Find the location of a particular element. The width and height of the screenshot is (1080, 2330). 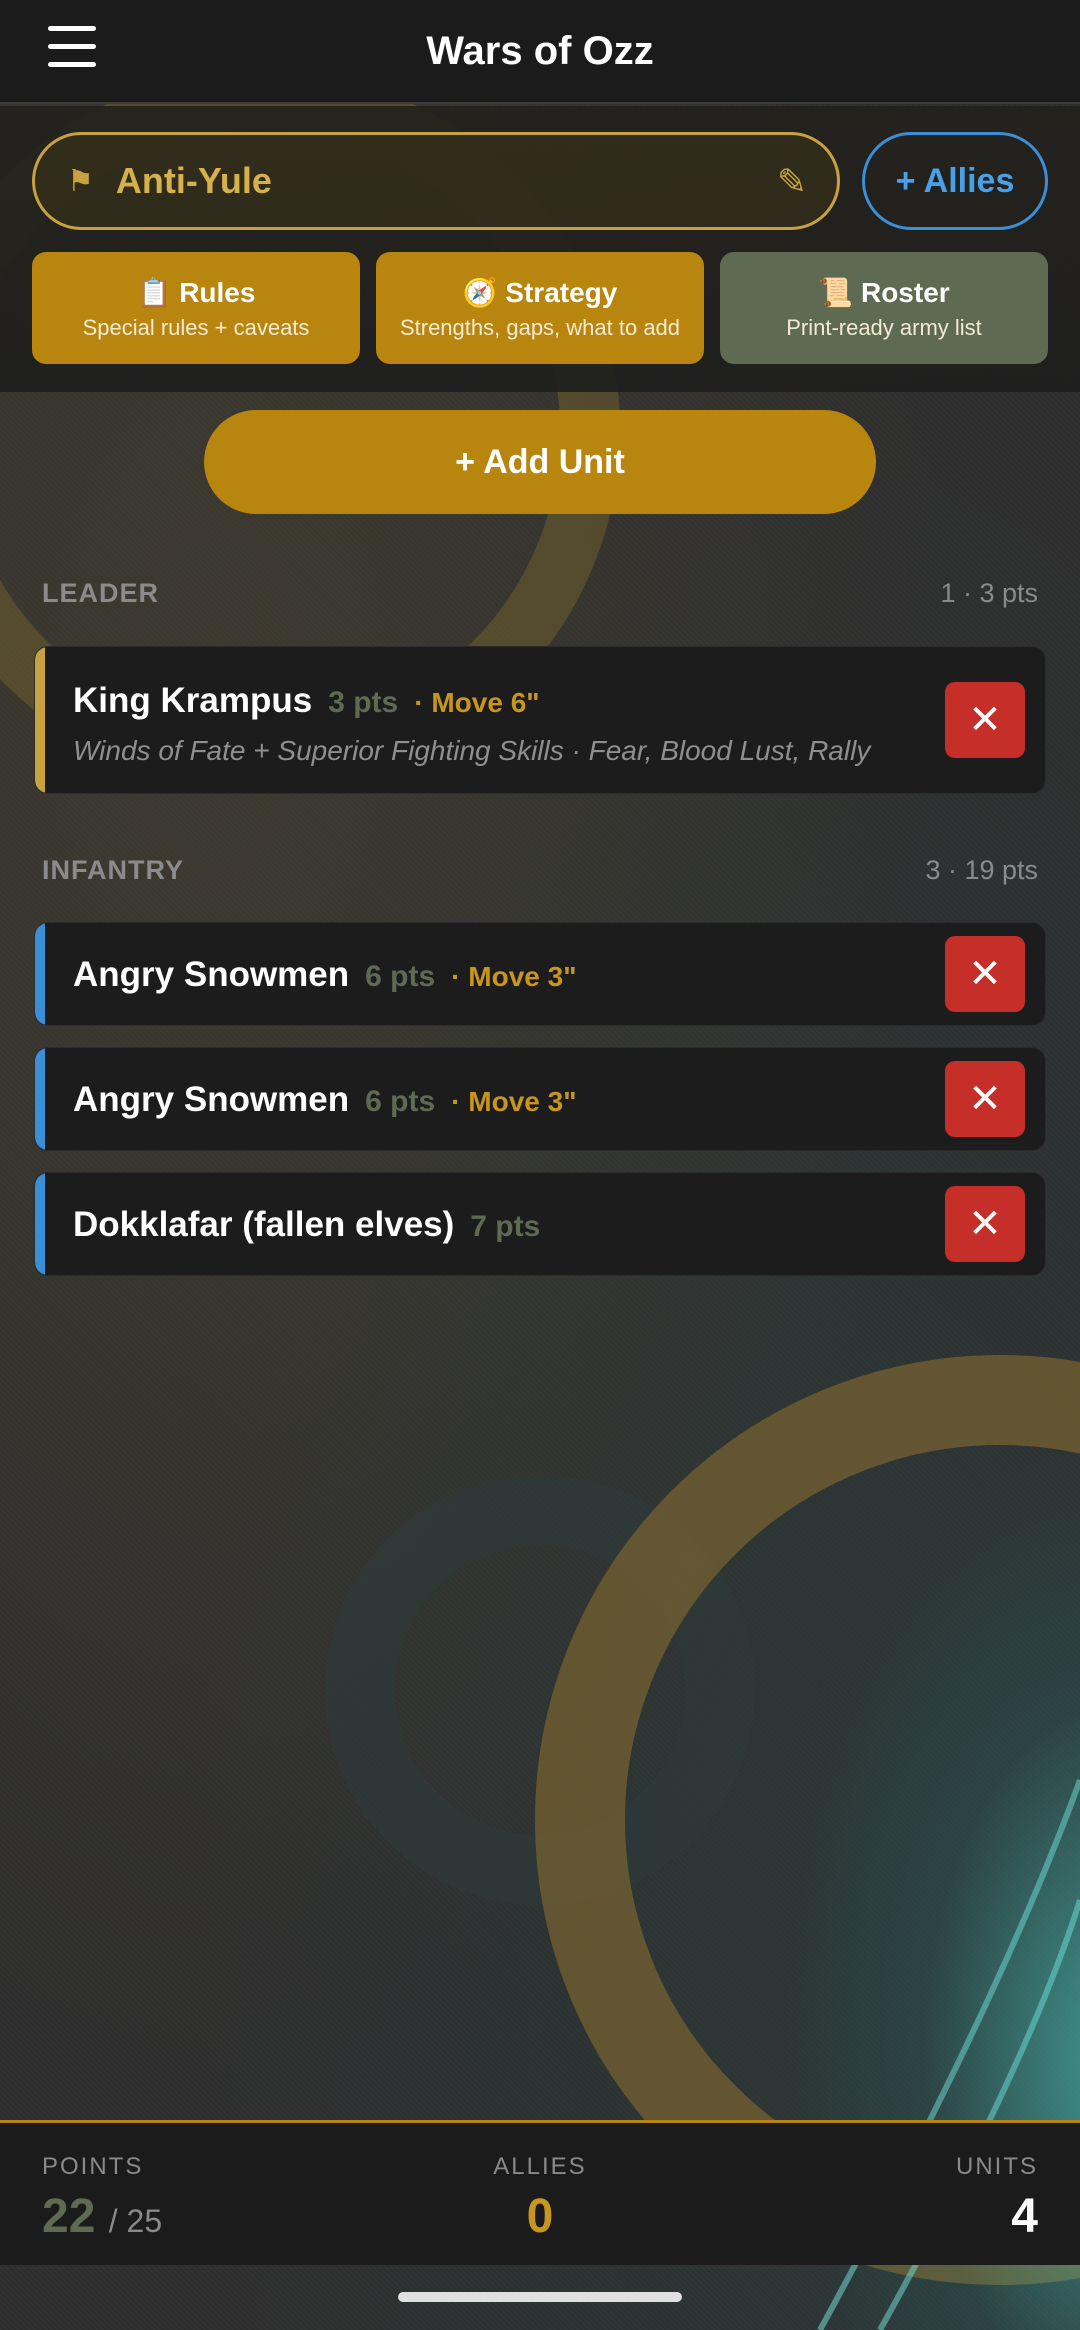

units-stat: UNITS 4 is located at coordinates (997, 2198).